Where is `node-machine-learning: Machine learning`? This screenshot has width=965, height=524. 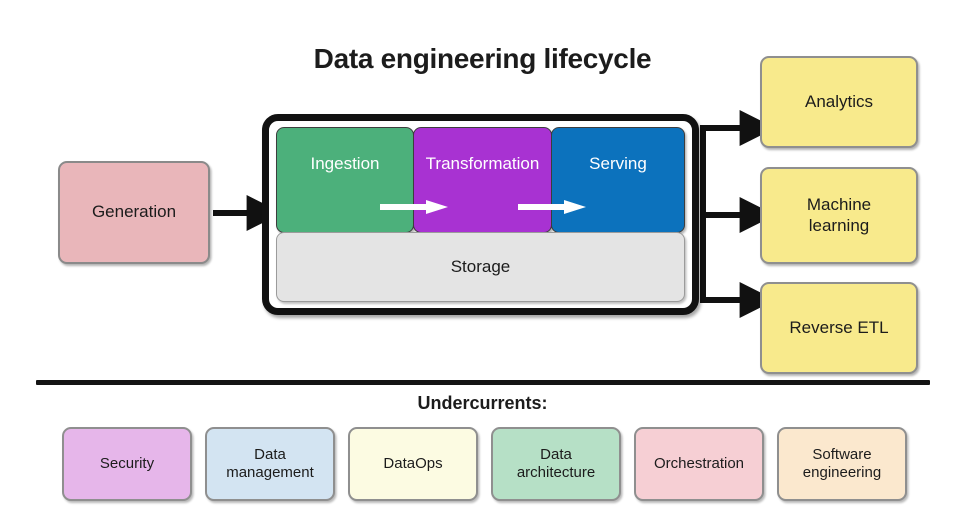
node-machine-learning: Machine learning is located at coordinates (839, 215).